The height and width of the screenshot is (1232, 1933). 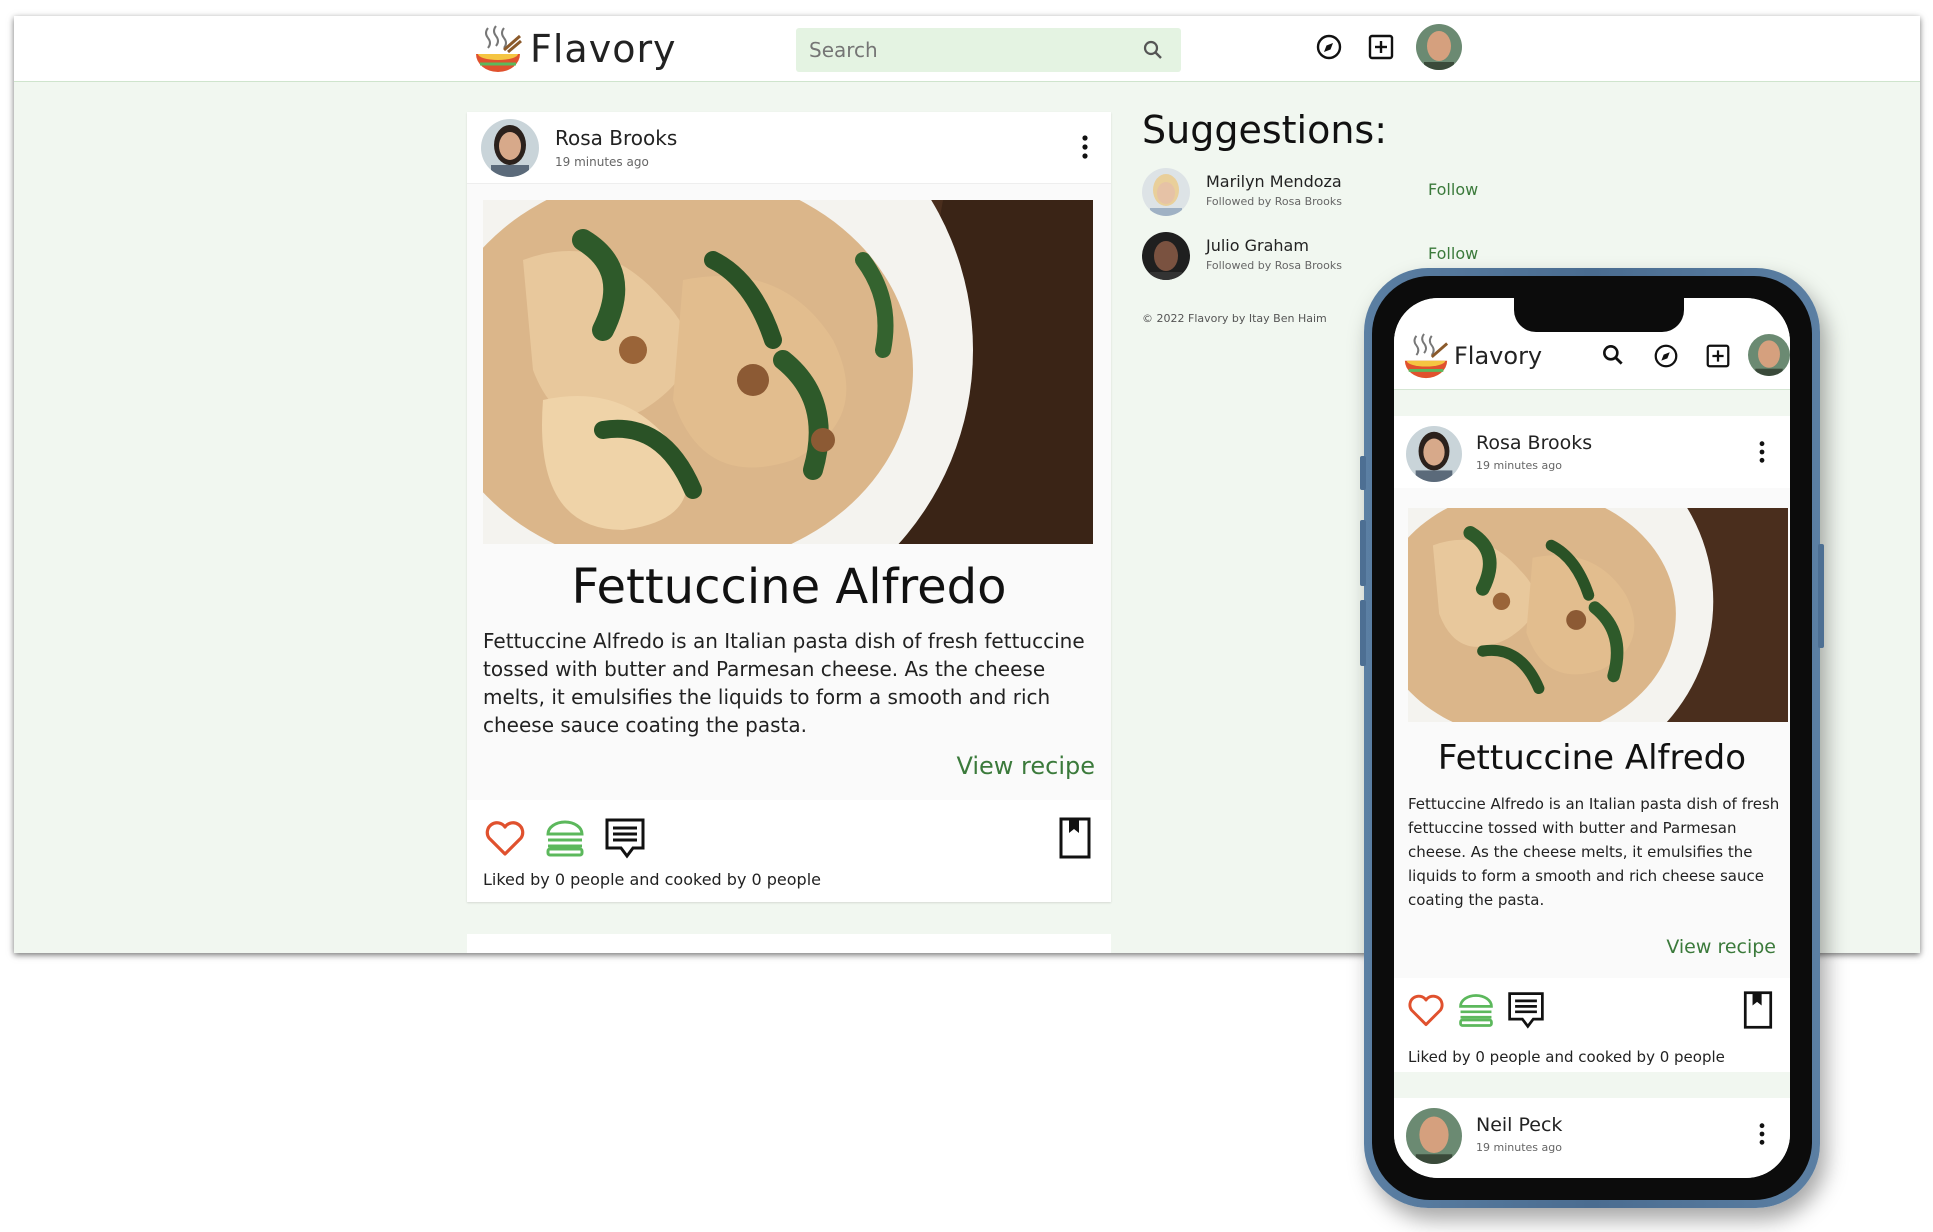 I want to click on mobile-logo: Flavory, so click(x=1472, y=356).